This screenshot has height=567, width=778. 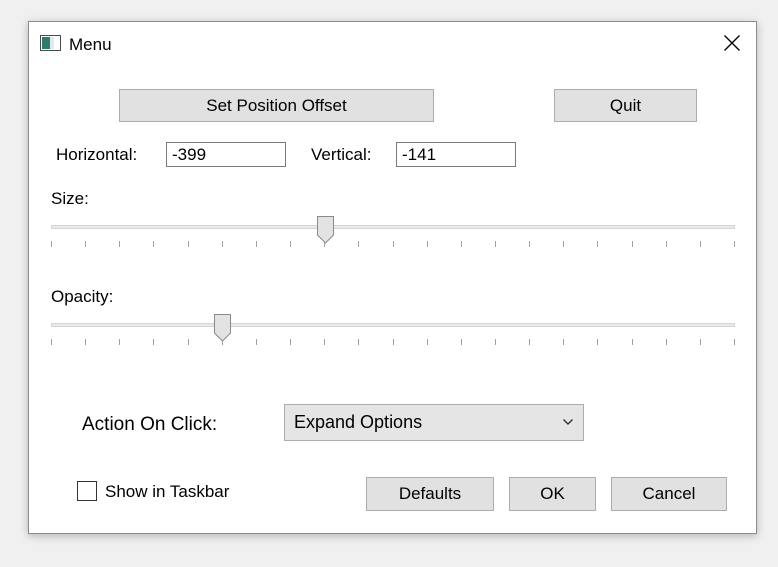 What do you see at coordinates (358, 422) in the screenshot?
I see `dropdown-selected-value: Expand Options` at bounding box center [358, 422].